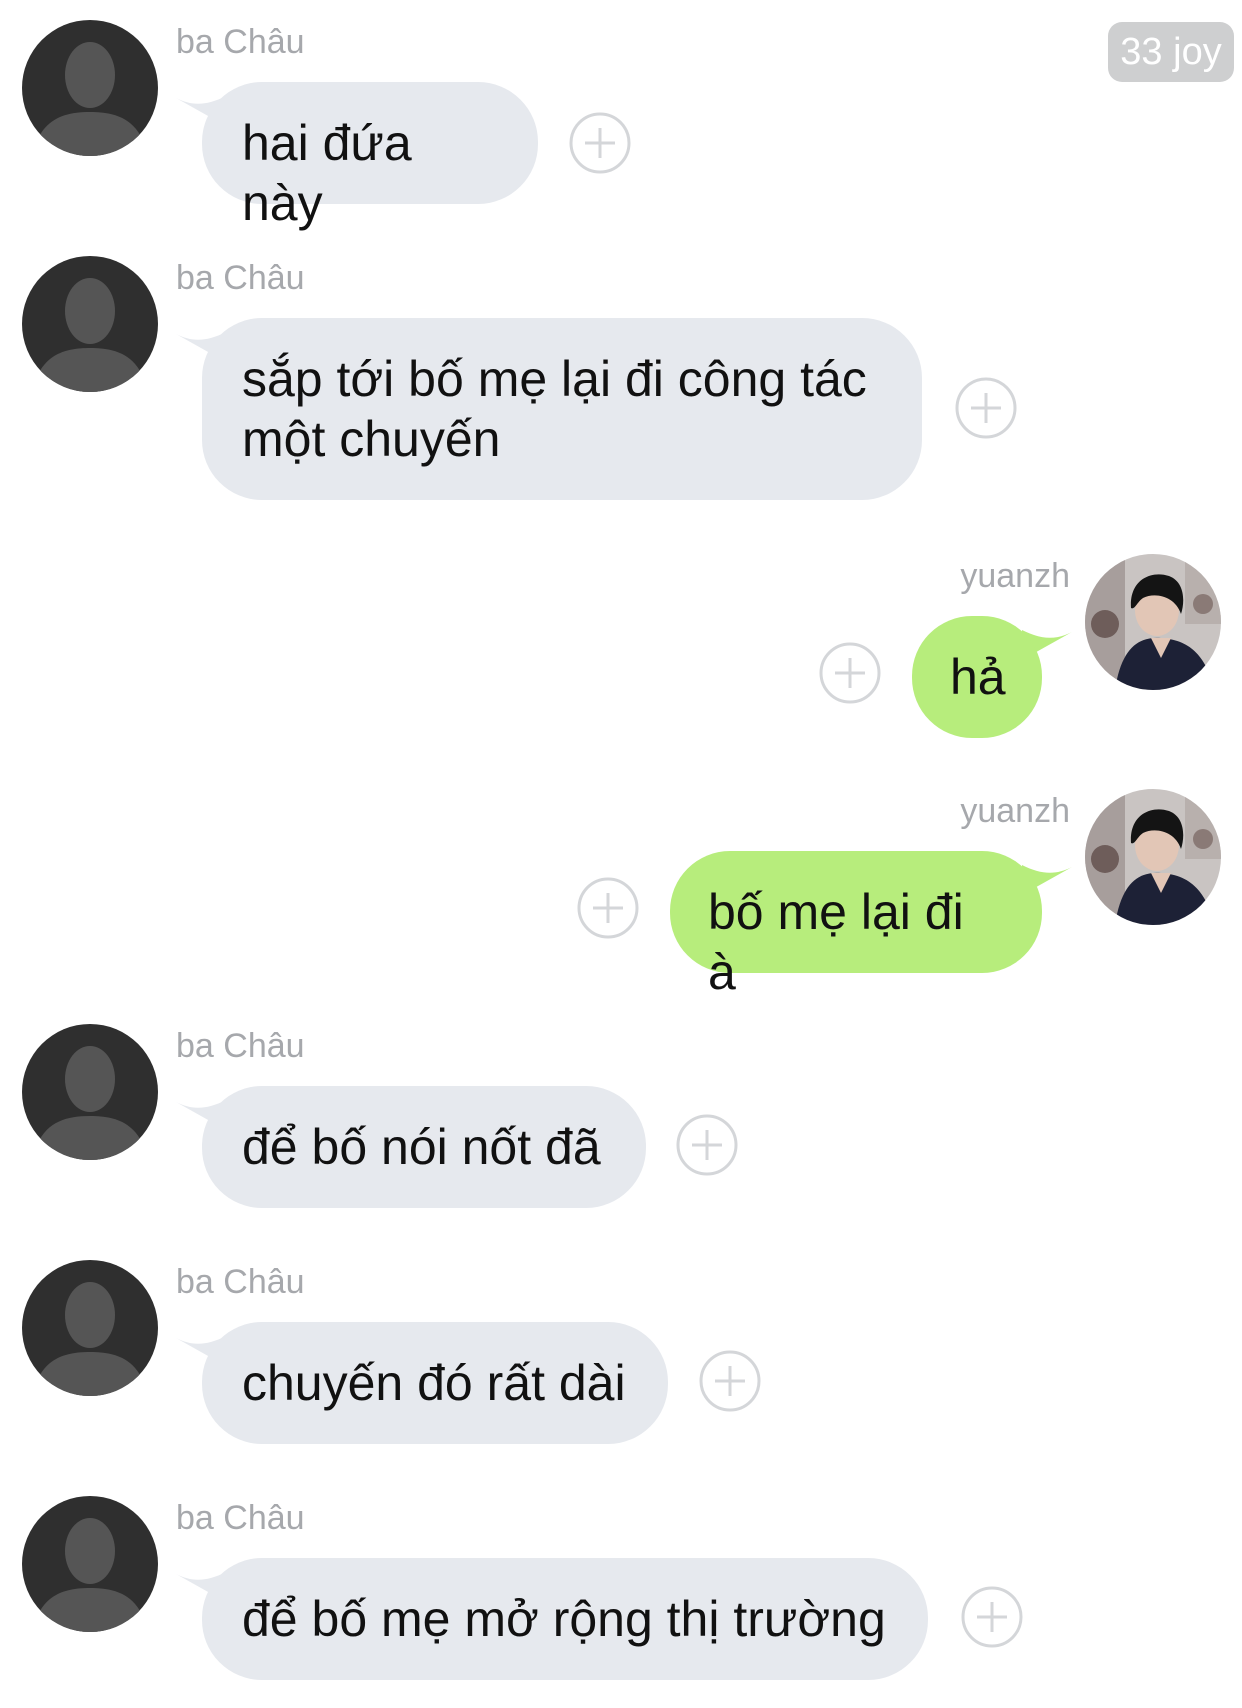  I want to click on message-bubble: để bố mẹ mở rộng thị trường, so click(565, 1619).